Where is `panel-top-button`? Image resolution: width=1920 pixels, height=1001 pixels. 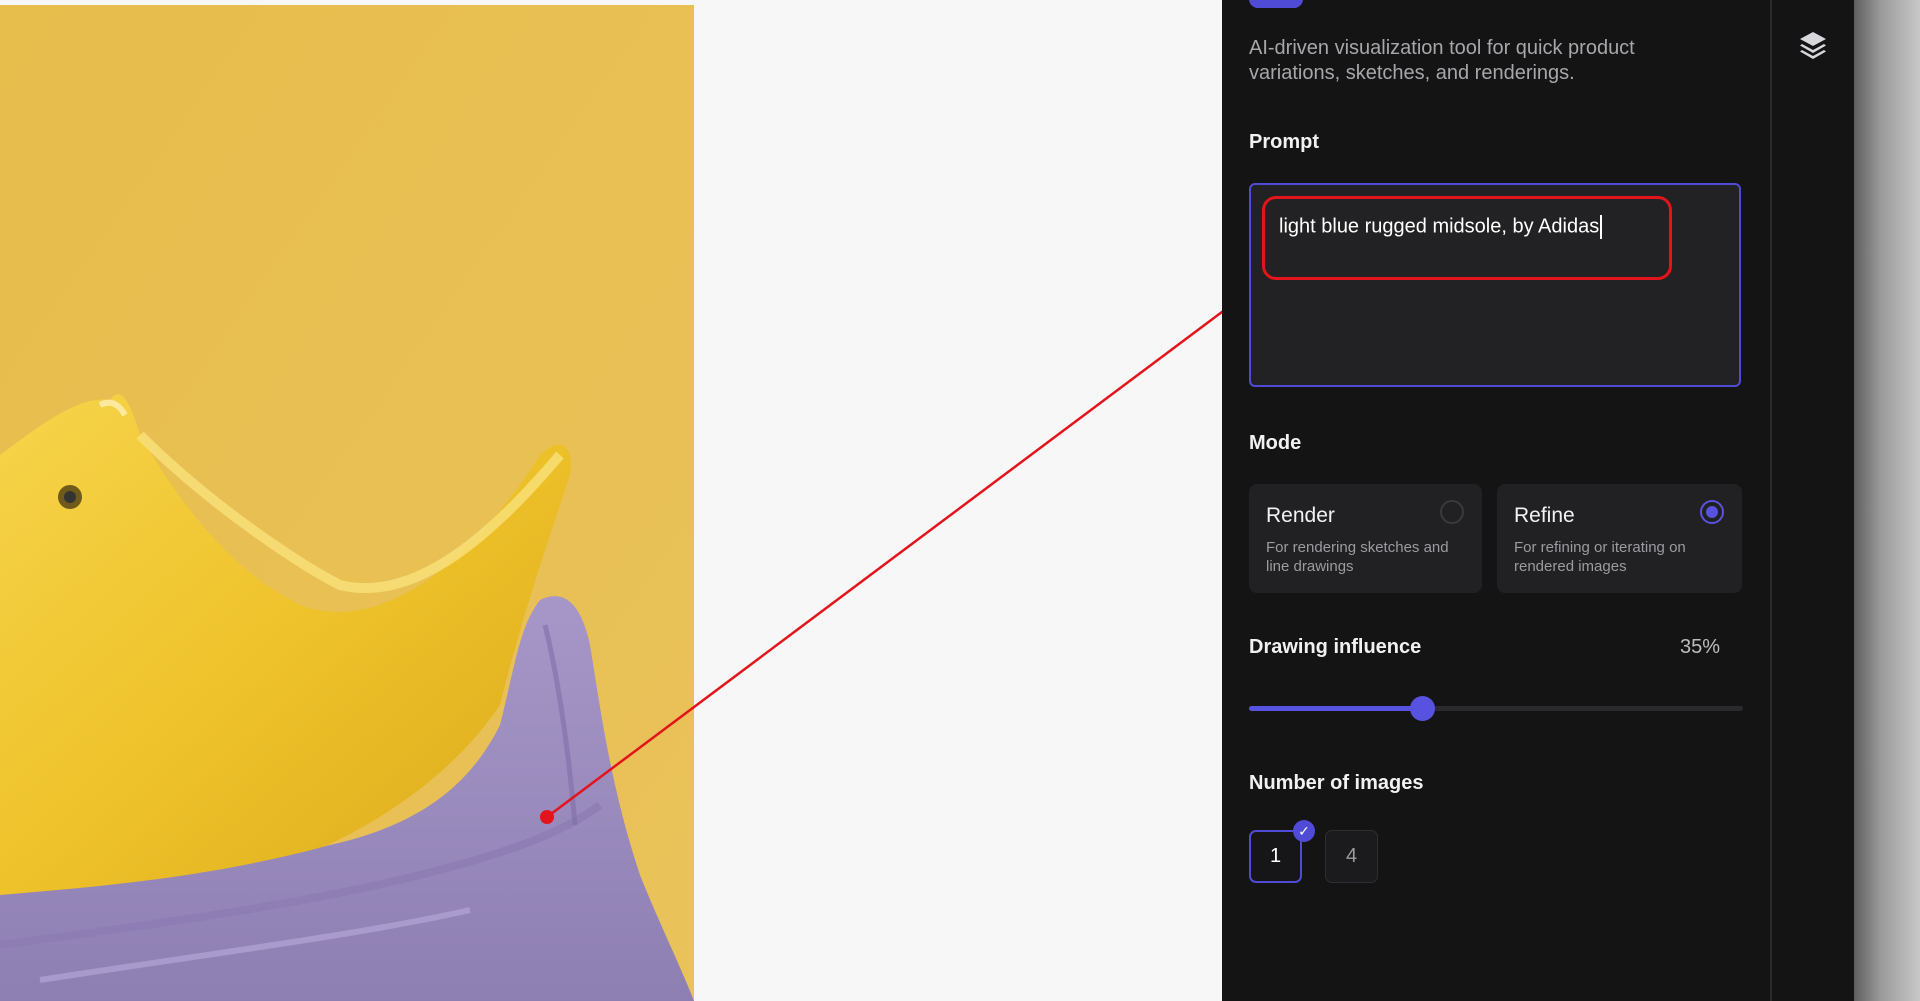 panel-top-button is located at coordinates (1276, 4).